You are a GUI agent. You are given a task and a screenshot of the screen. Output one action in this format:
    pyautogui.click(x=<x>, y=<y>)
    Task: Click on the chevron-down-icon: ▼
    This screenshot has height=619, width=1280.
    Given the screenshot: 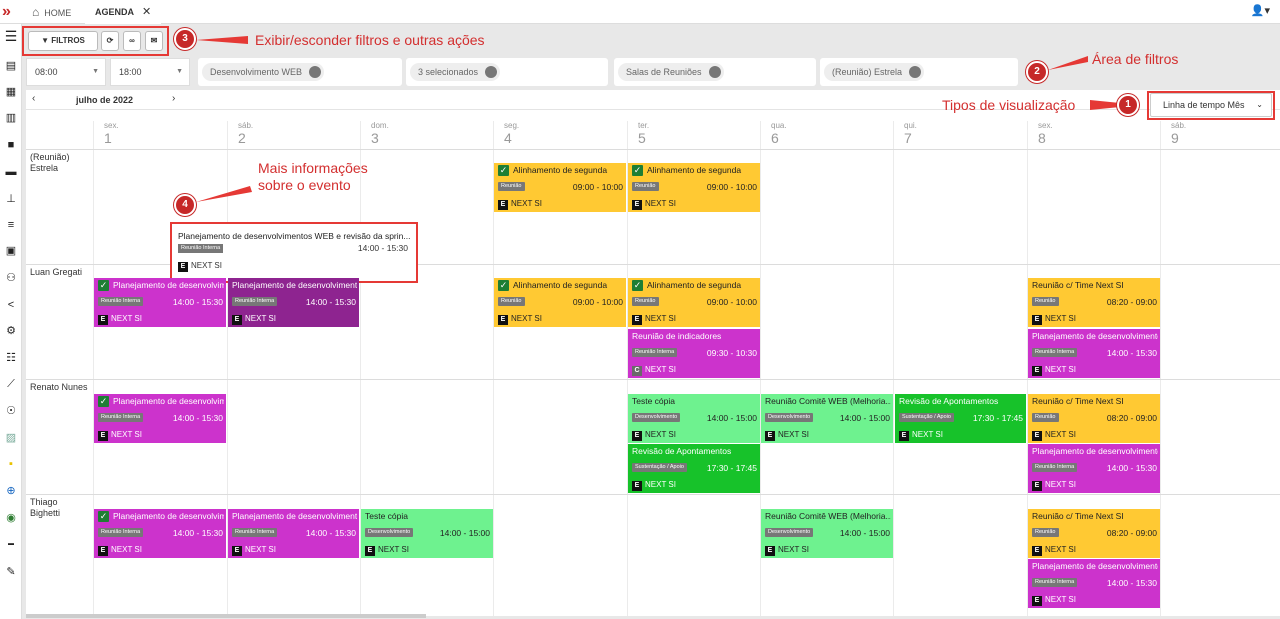 What is the action you would take?
    pyautogui.click(x=95, y=71)
    